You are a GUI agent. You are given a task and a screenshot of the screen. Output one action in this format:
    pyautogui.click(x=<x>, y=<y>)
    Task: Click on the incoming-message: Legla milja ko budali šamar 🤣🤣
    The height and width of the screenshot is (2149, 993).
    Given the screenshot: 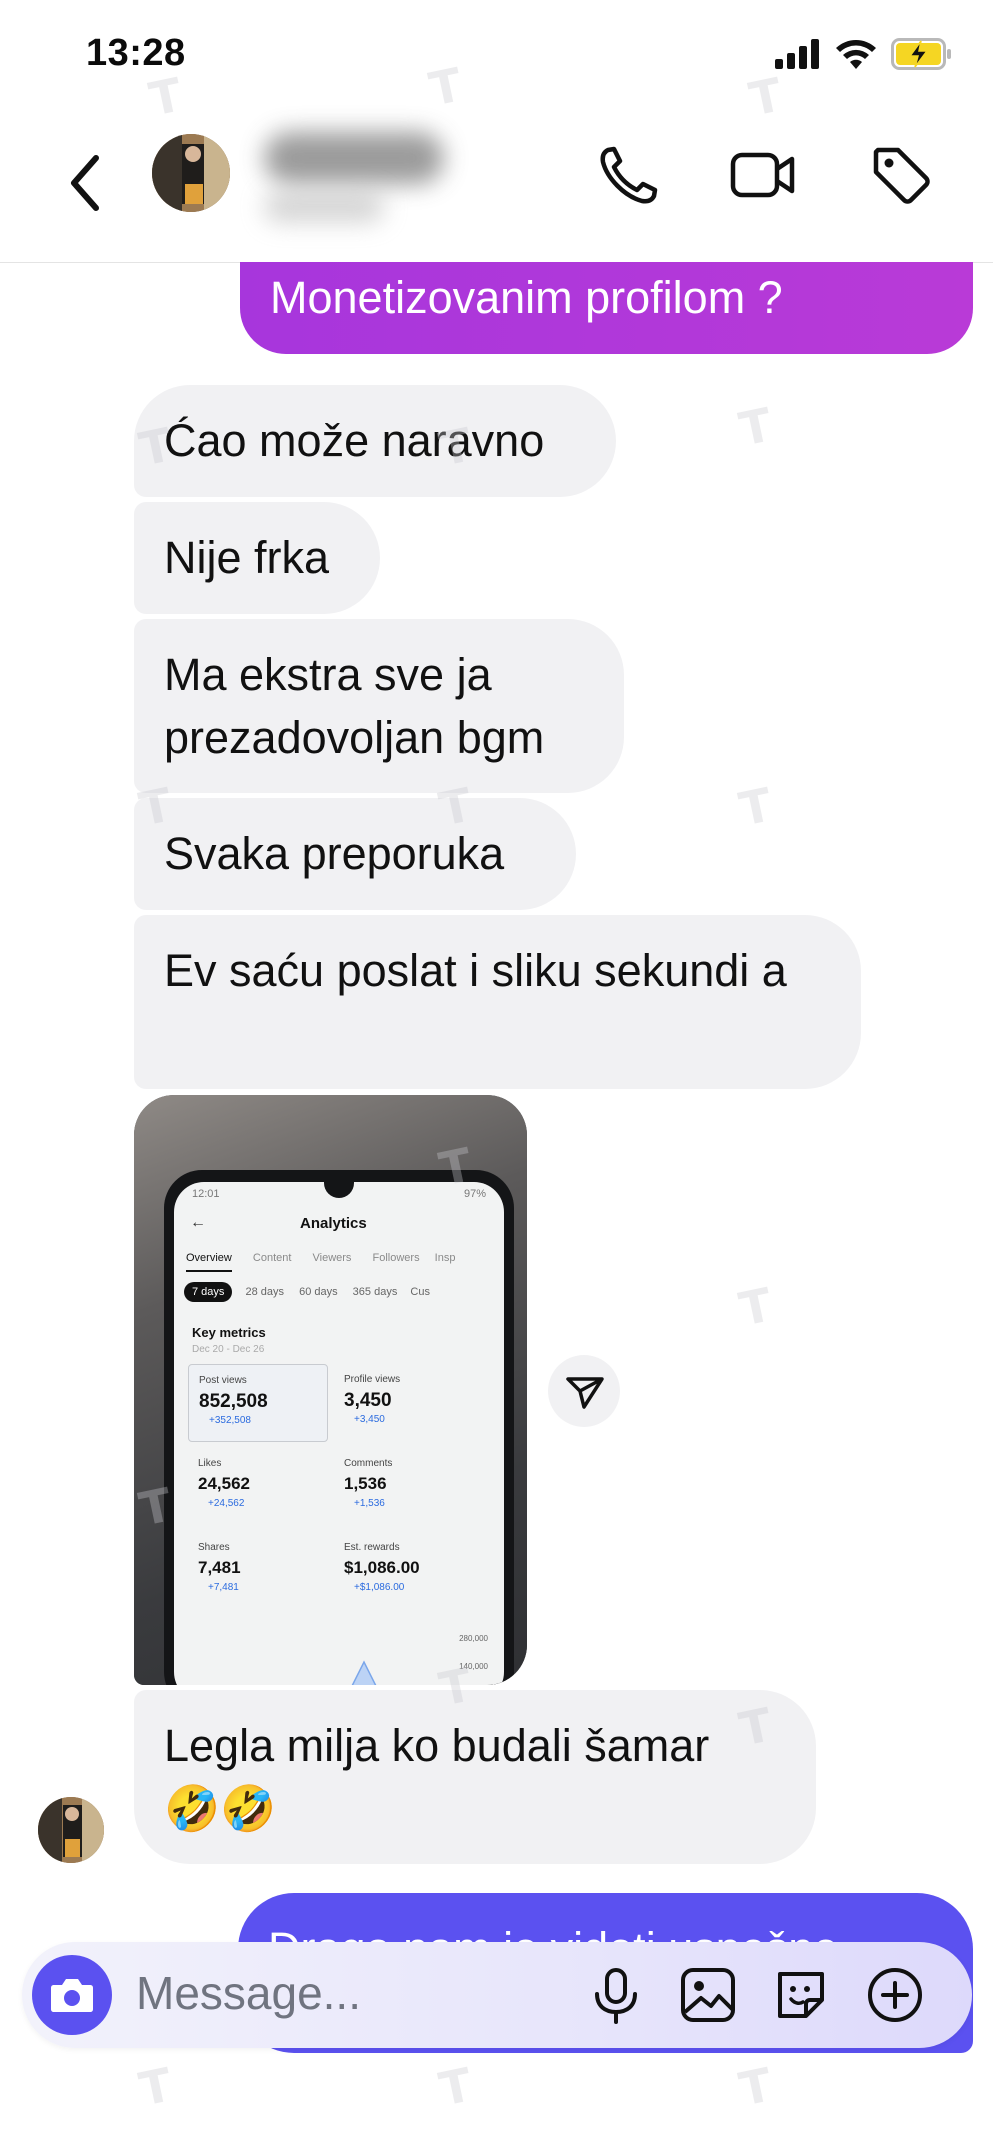 What is the action you would take?
    pyautogui.click(x=475, y=1777)
    